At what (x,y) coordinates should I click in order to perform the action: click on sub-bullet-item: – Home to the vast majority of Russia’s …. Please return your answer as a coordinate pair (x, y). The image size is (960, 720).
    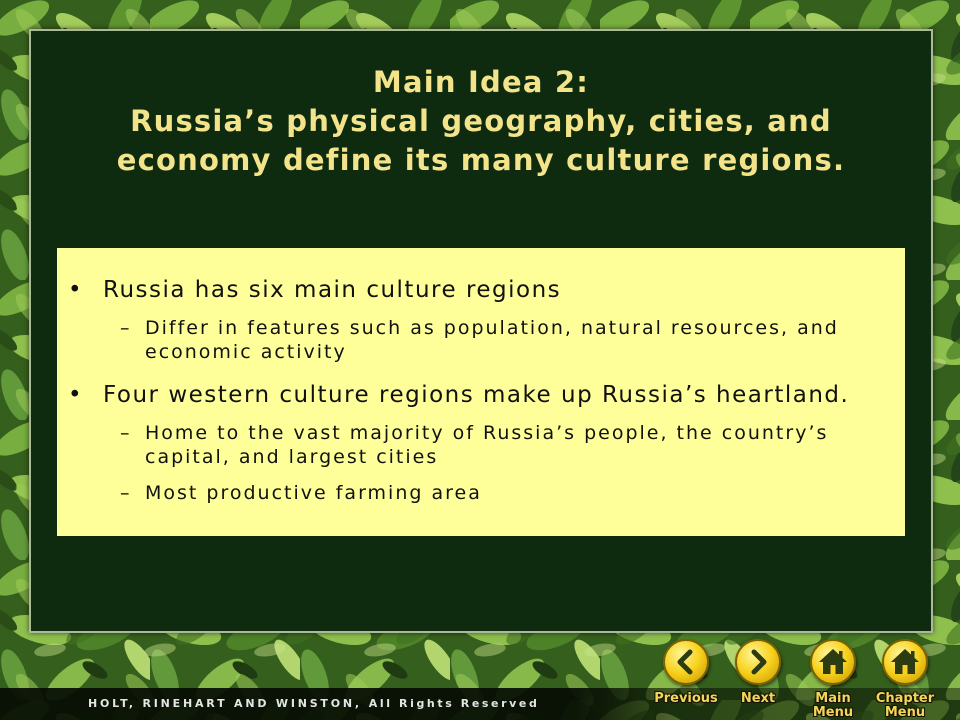
    Looking at the image, I should click on (481, 445).